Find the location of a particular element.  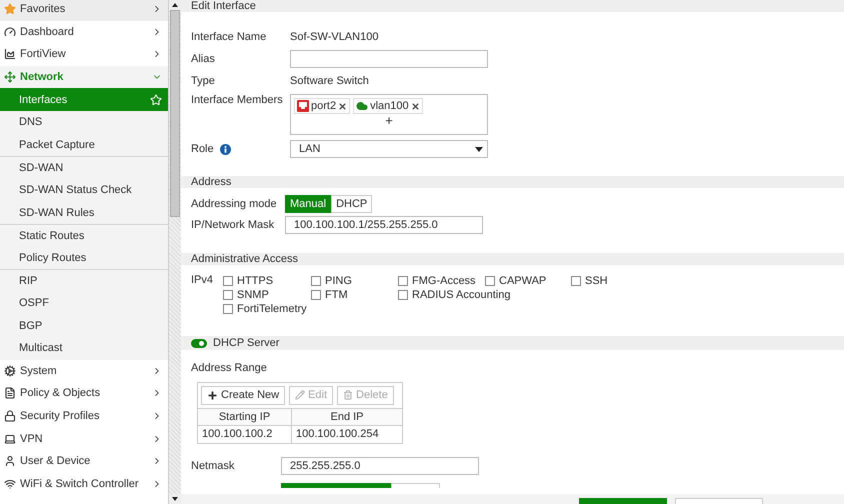

column-header: Starting IP is located at coordinates (245, 416).